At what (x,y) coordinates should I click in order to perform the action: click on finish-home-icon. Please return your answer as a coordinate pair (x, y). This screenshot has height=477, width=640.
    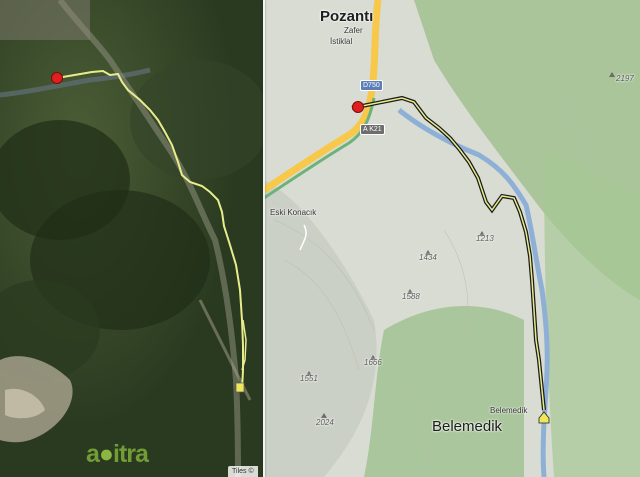
    Looking at the image, I should click on (240, 387).